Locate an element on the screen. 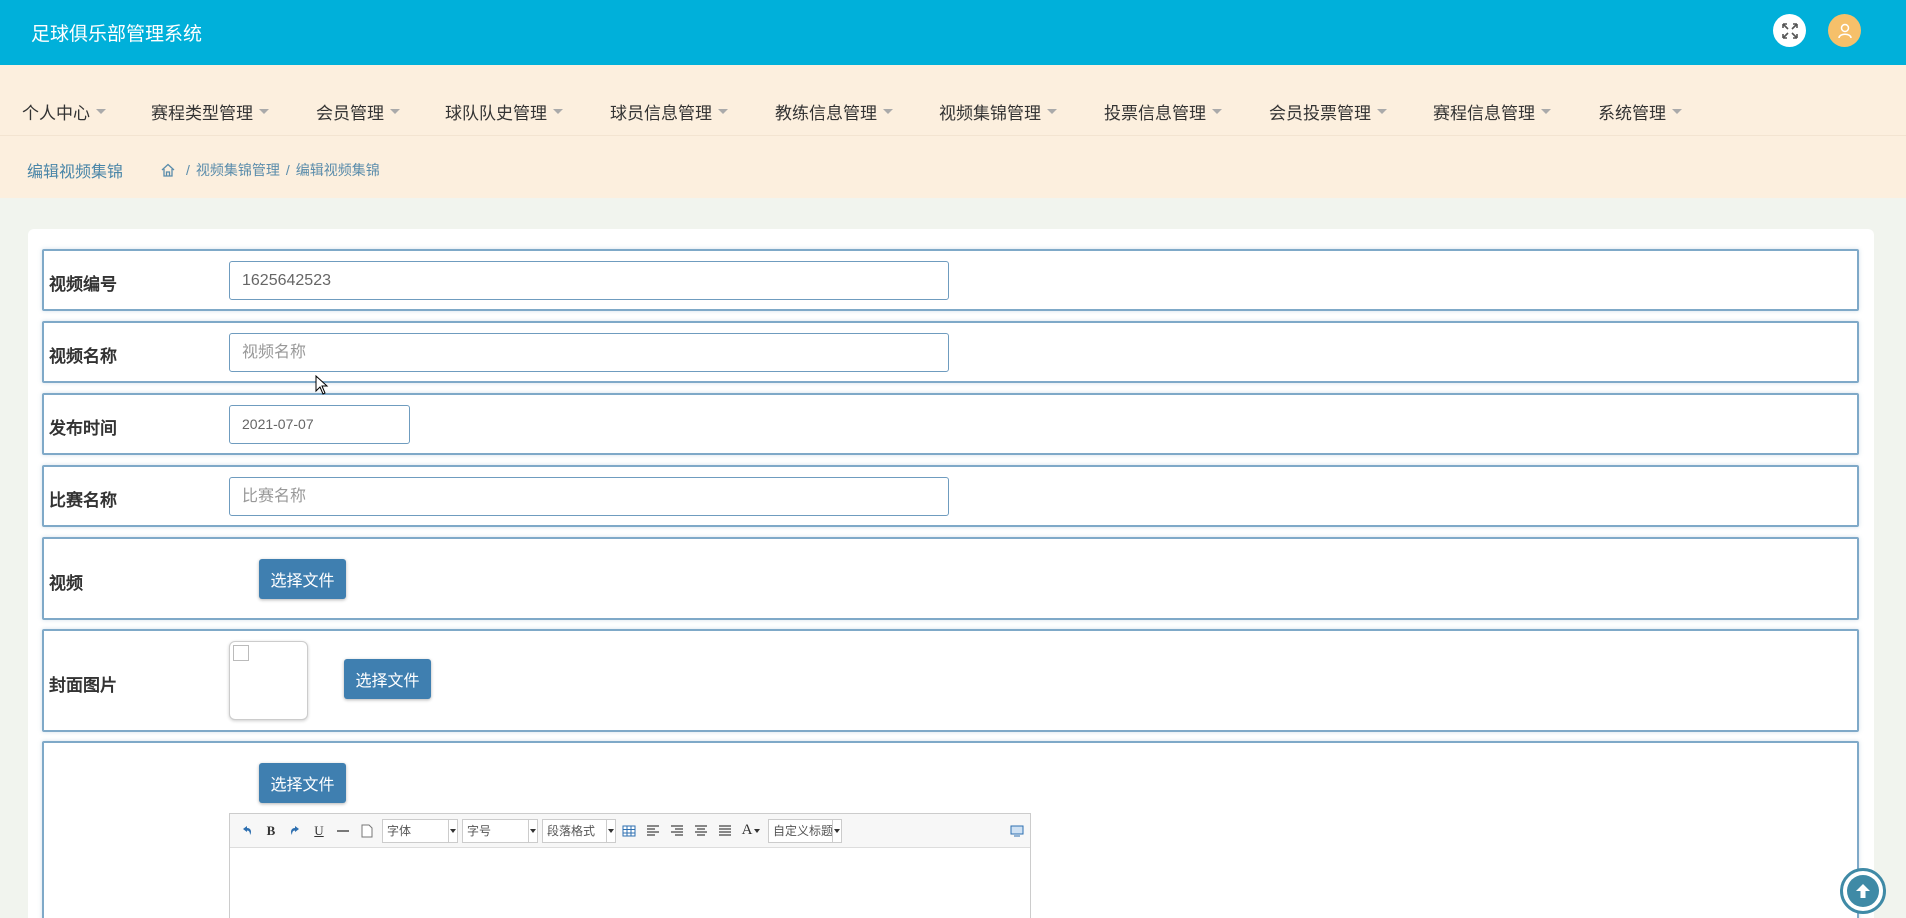  font-family-select: 字体 is located at coordinates (420, 830).